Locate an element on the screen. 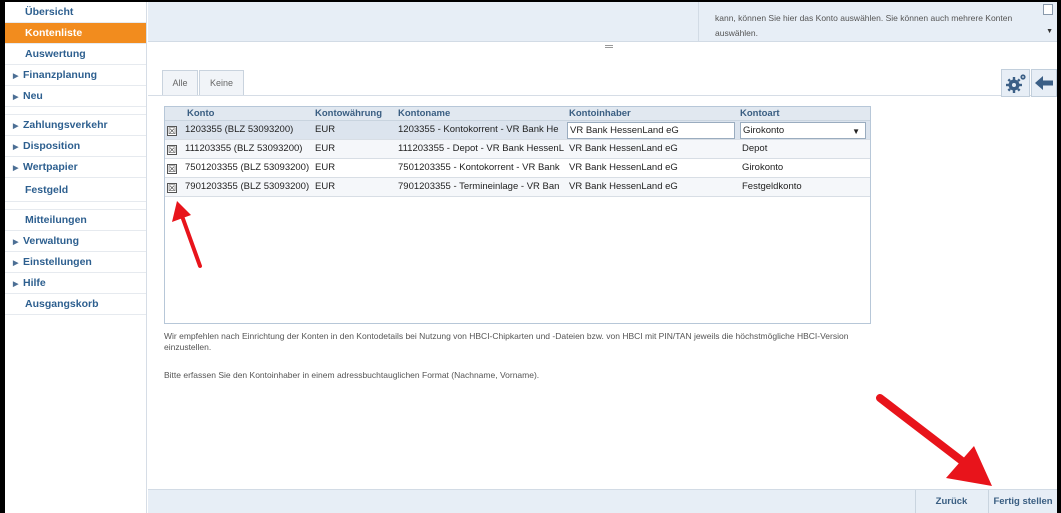 Image resolution: width=1061 pixels, height=513 pixels. splitter-handle is located at coordinates (609, 46).